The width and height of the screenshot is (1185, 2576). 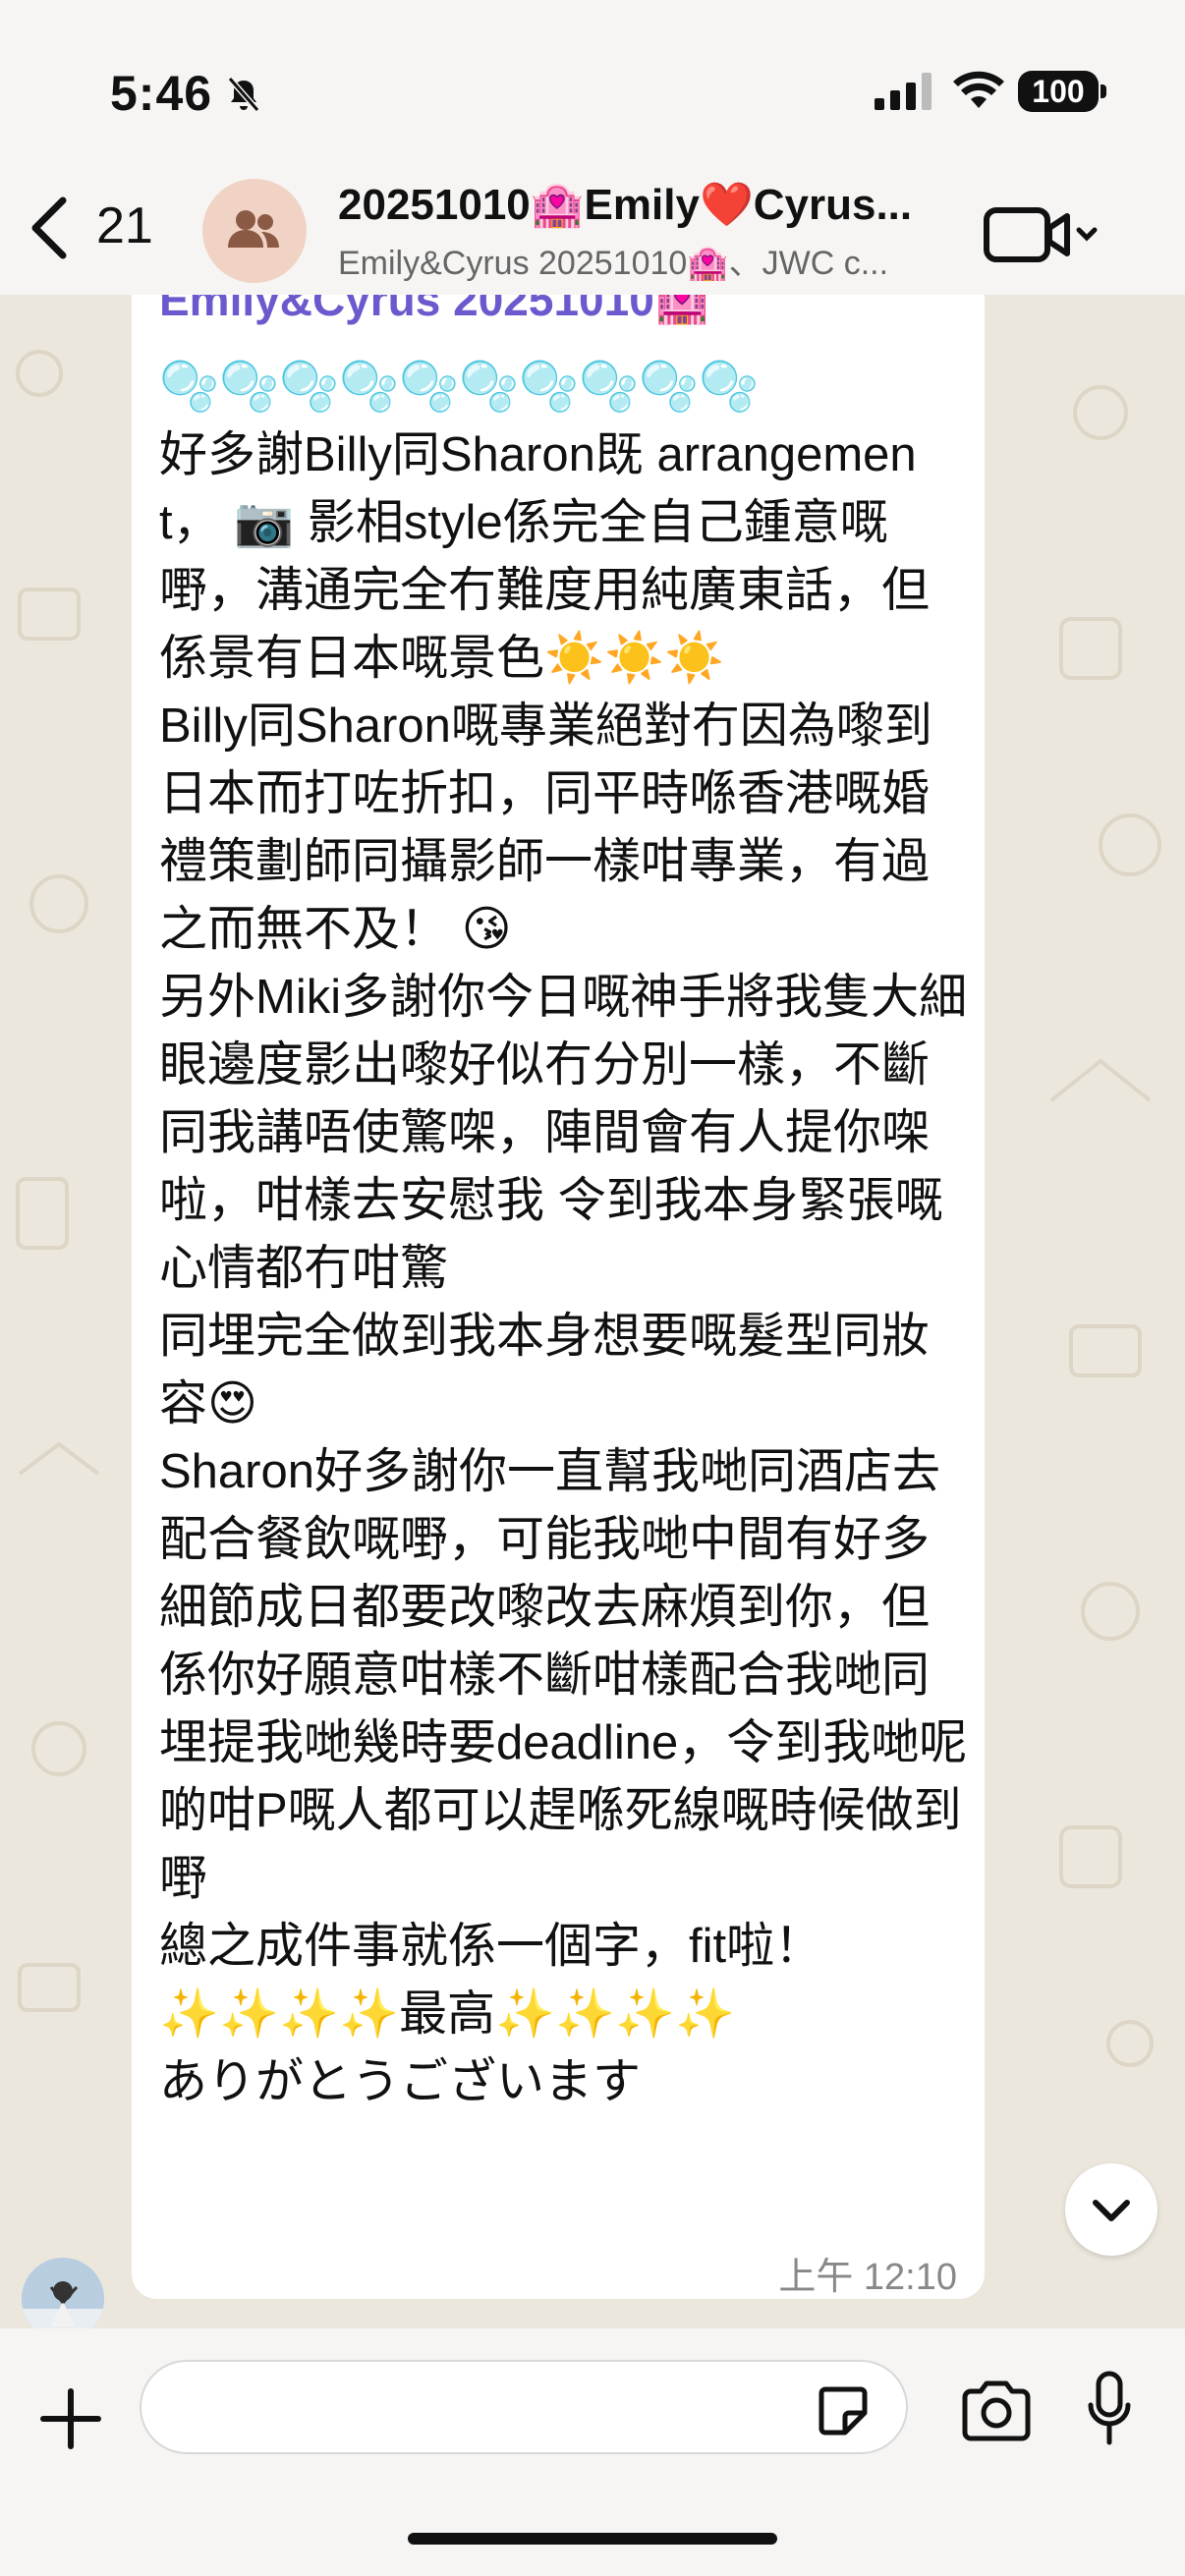 What do you see at coordinates (162, 93) in the screenshot?
I see `status-time: 5:46` at bounding box center [162, 93].